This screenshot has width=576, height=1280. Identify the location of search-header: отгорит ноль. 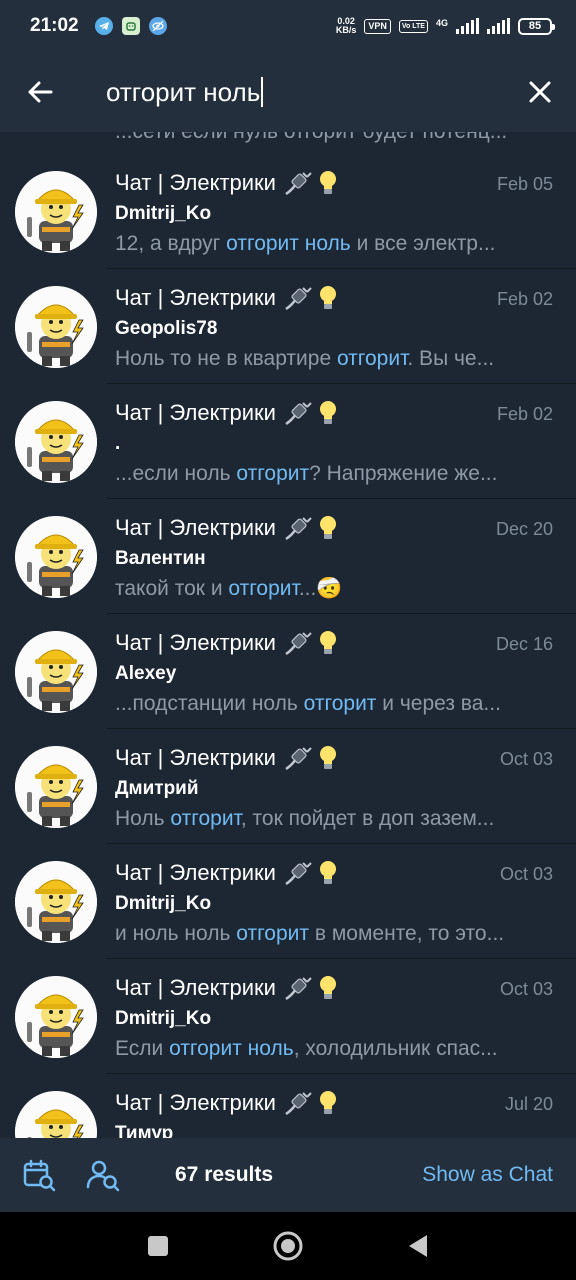
(288, 92).